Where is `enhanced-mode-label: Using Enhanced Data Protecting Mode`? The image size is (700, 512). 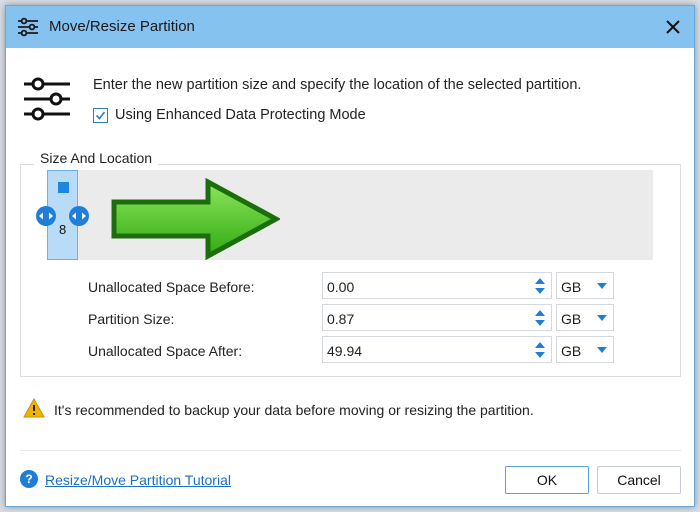
enhanced-mode-label: Using Enhanced Data Protecting Mode is located at coordinates (240, 115).